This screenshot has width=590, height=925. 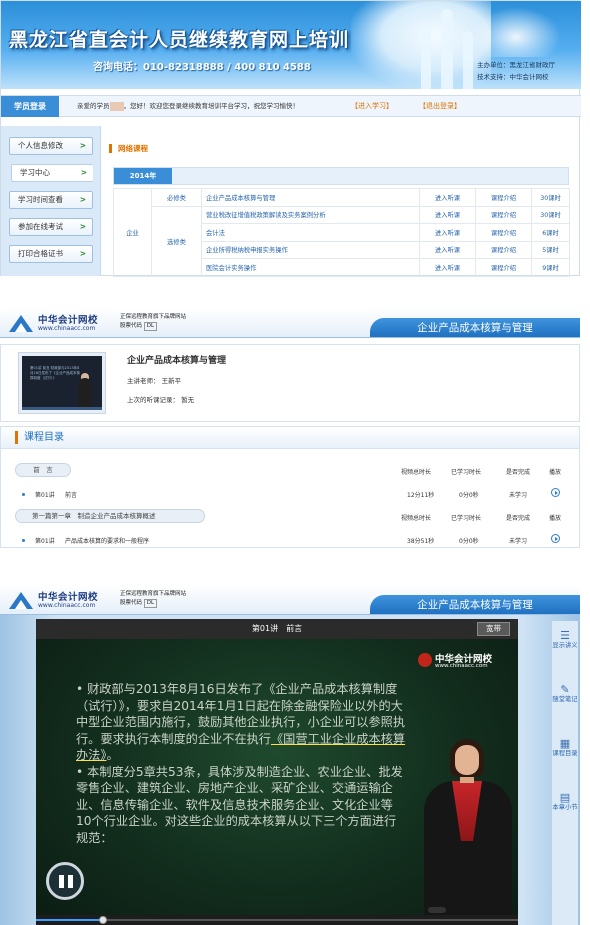 I want to click on tool-class-notes: ✎ 随堂笔记, so click(x=565, y=693).